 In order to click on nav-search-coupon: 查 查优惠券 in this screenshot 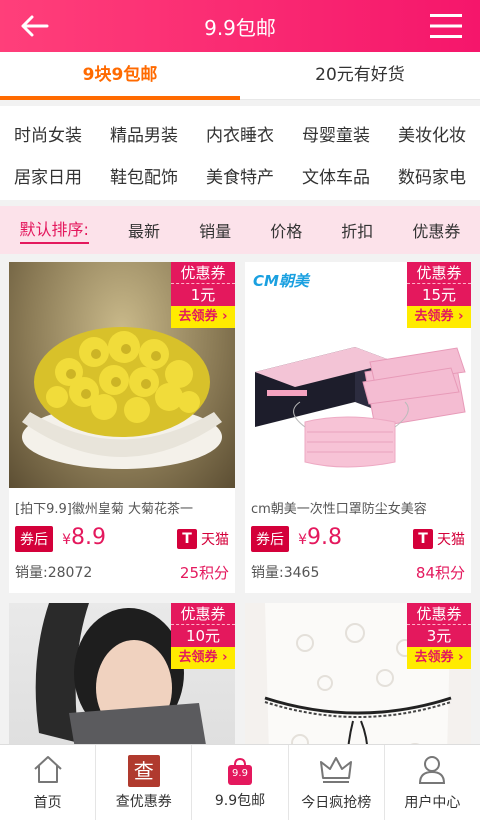, I will do `click(144, 782)`.